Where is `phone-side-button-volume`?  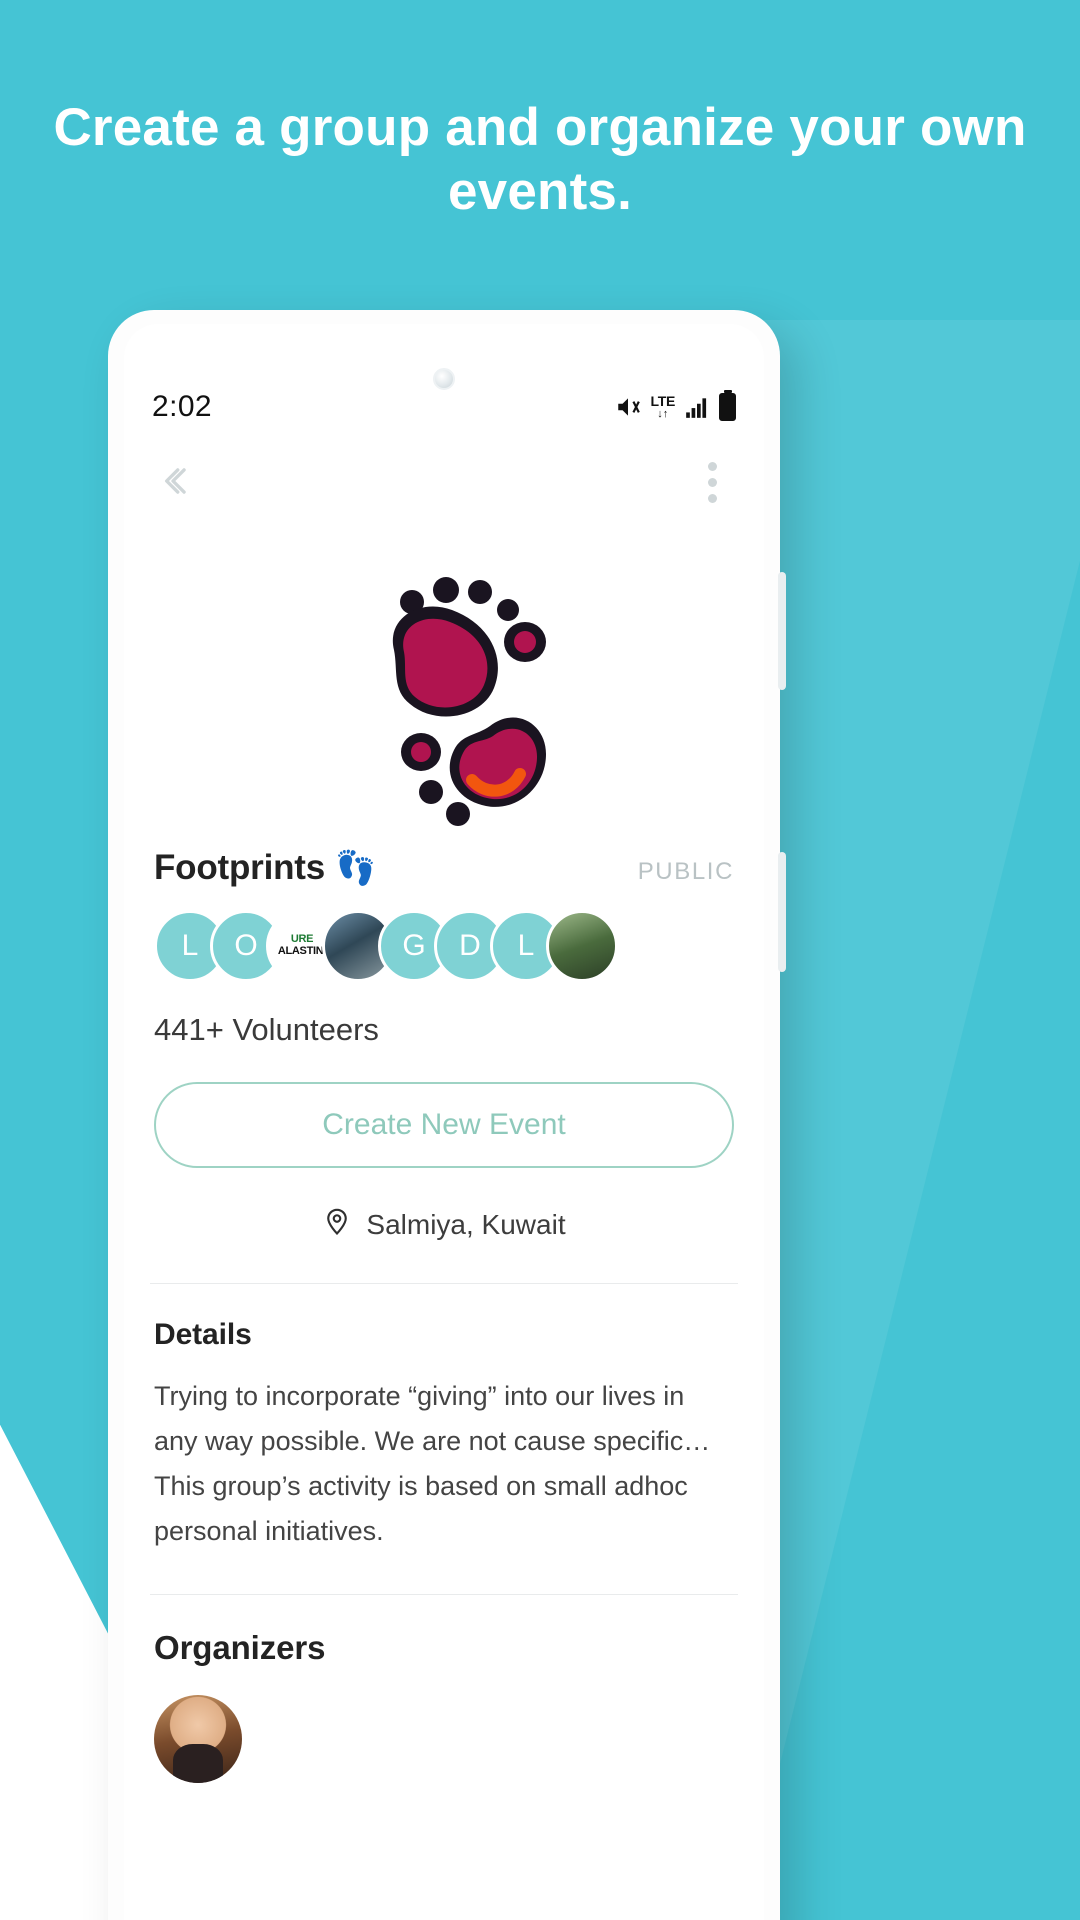
phone-side-button-volume is located at coordinates (782, 631).